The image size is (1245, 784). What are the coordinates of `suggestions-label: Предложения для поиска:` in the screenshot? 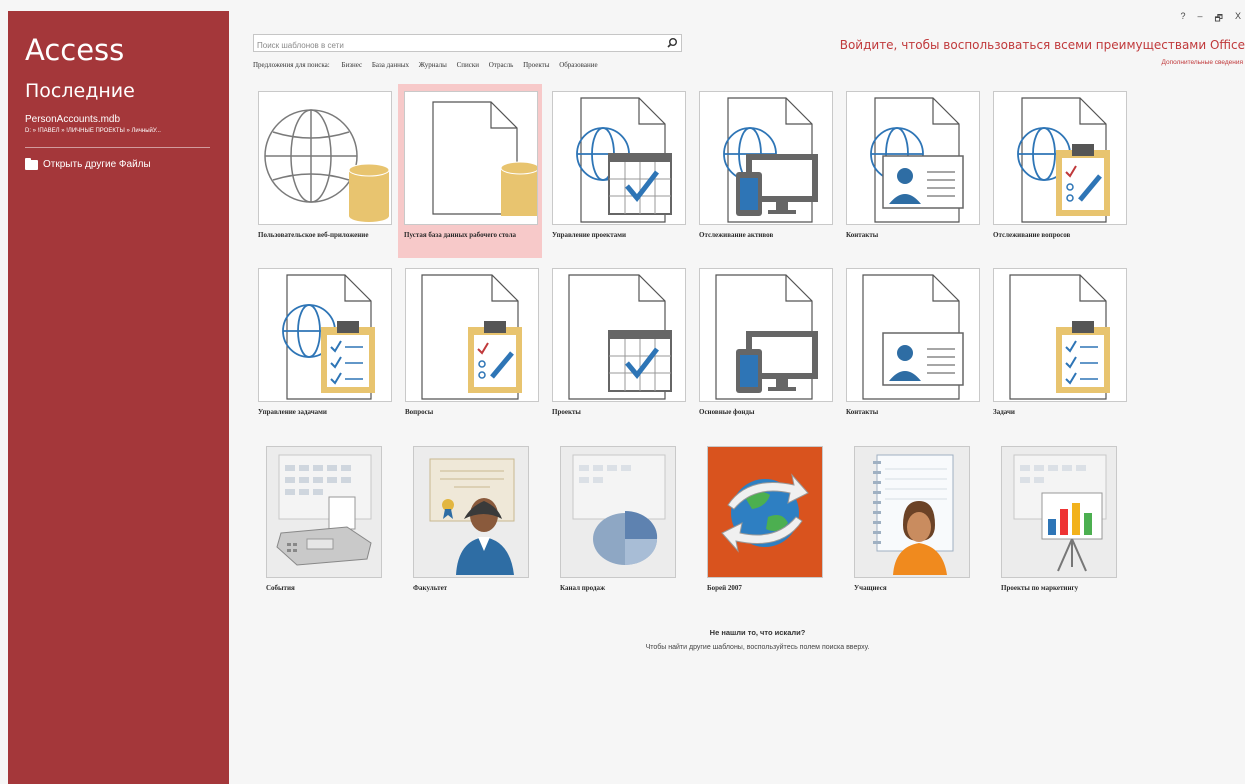 It's located at (291, 65).